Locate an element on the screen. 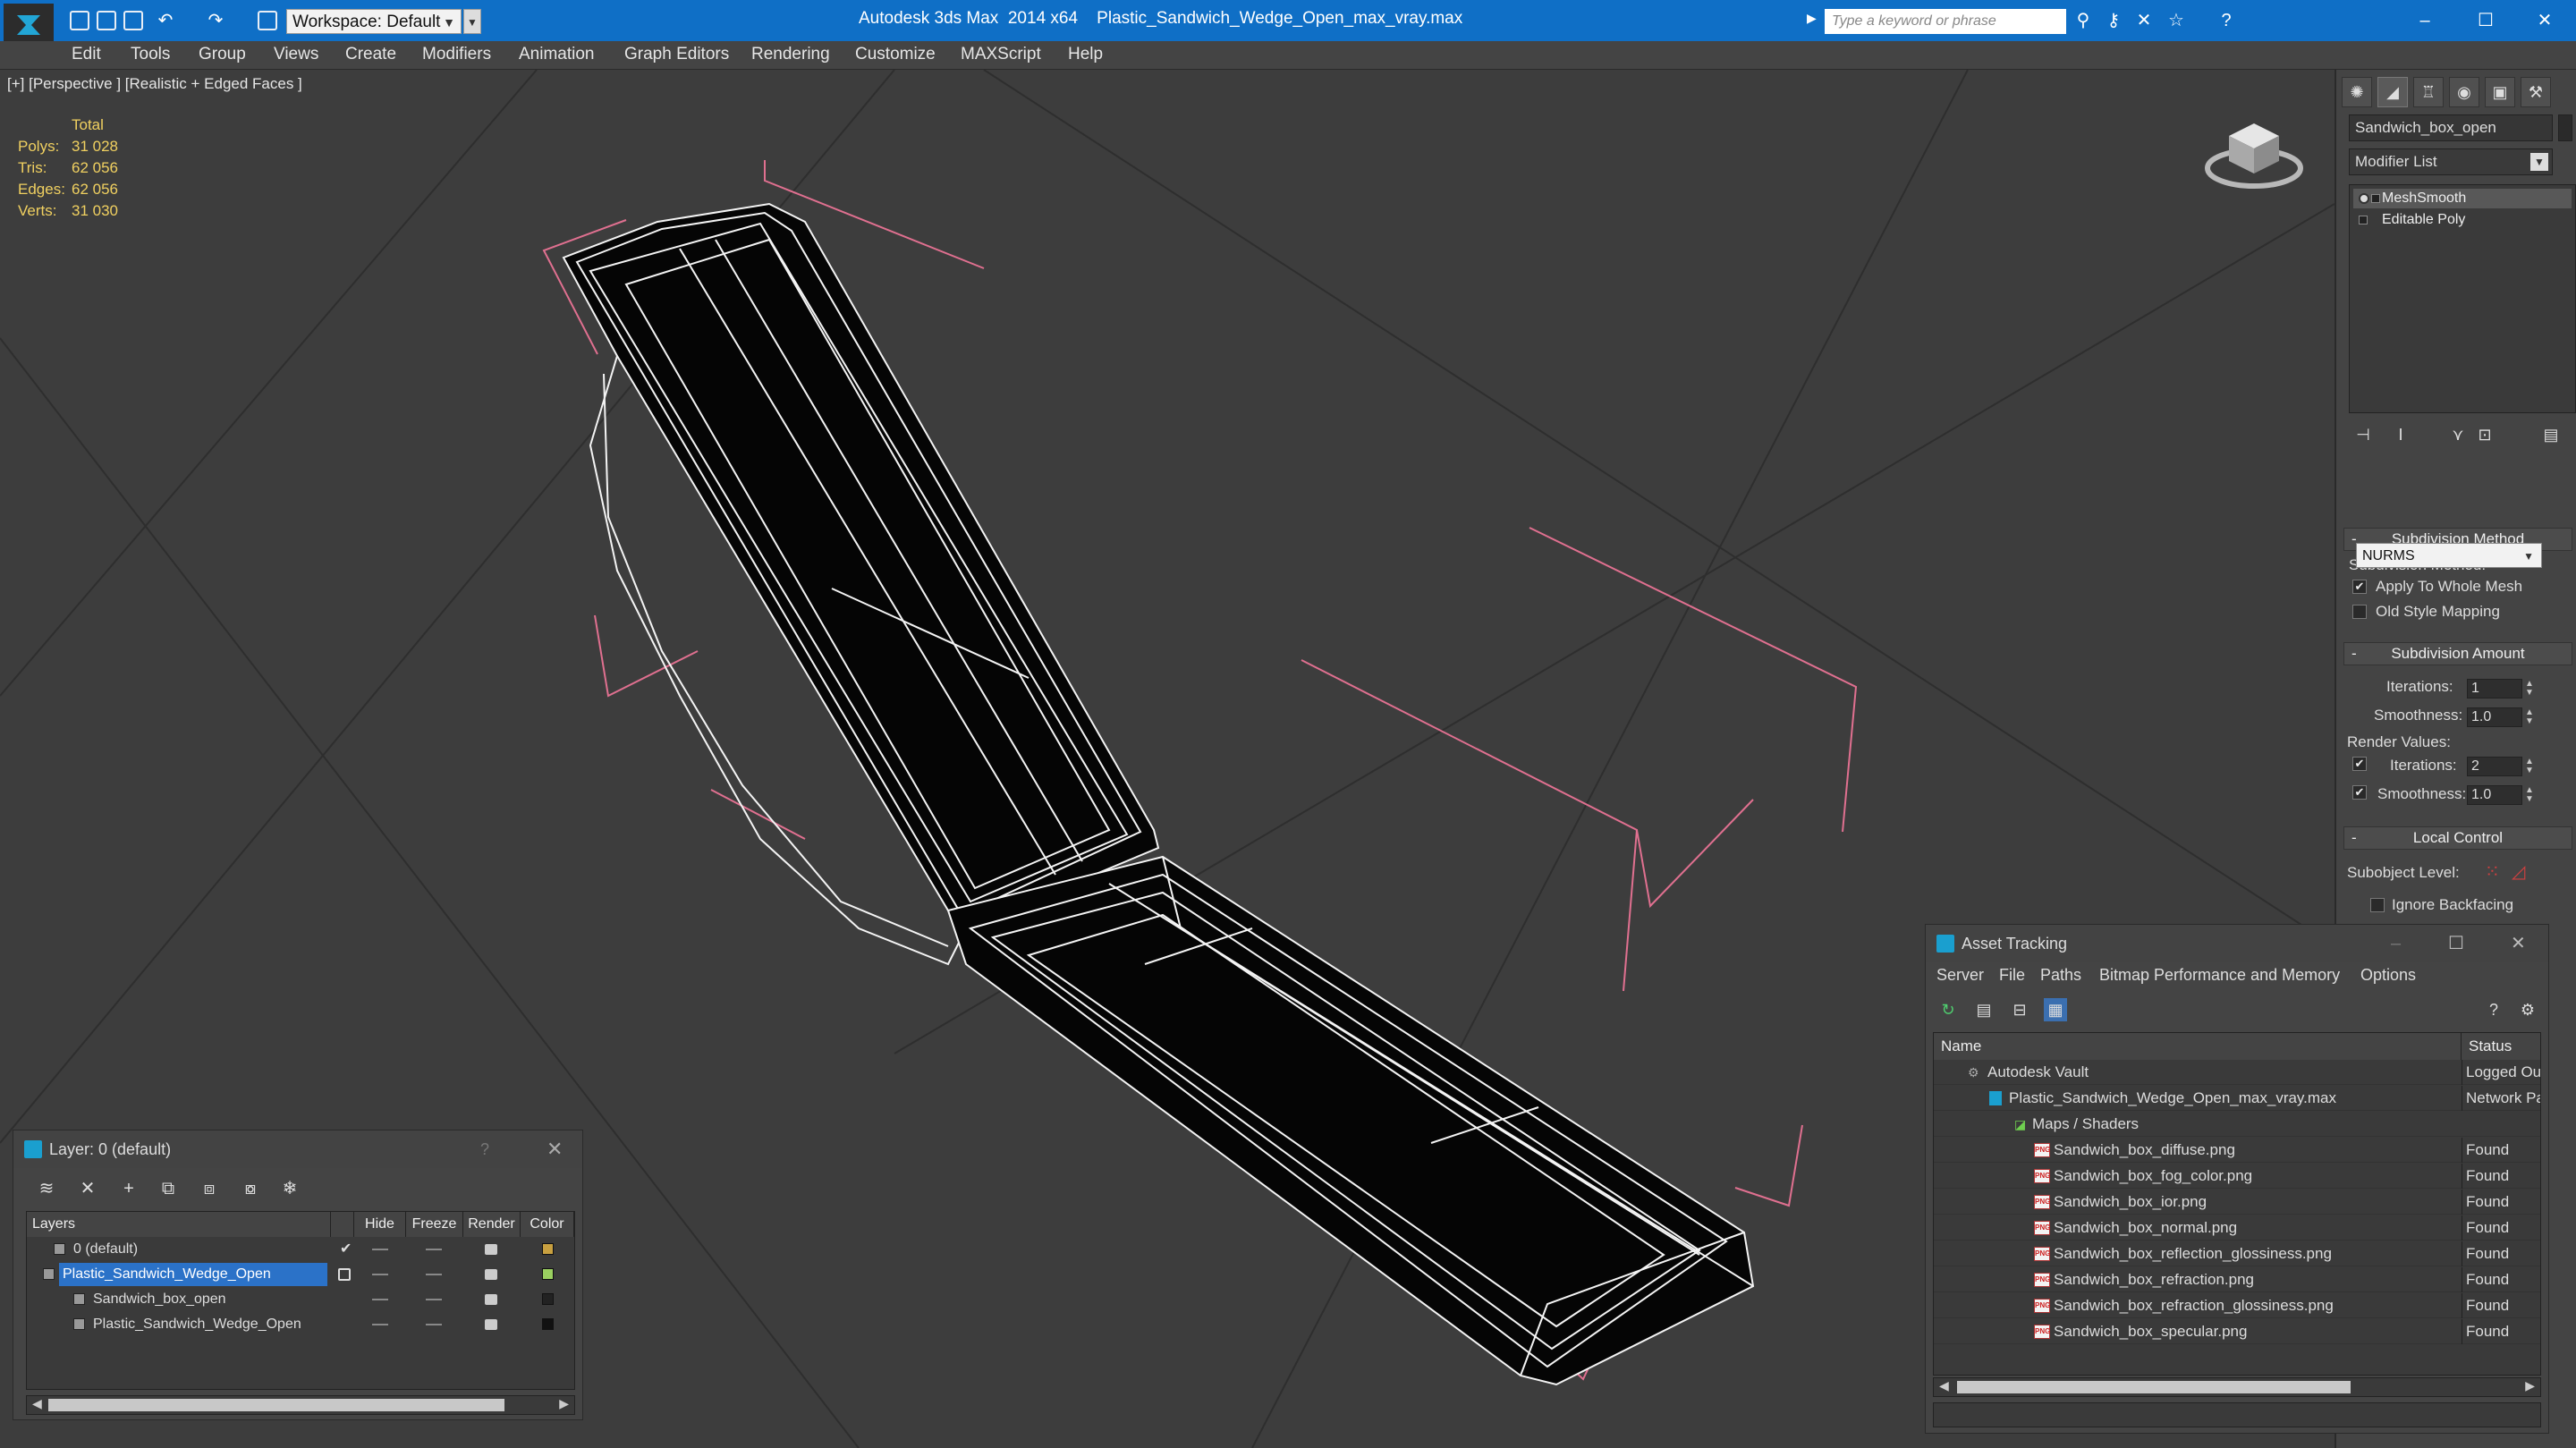 The height and width of the screenshot is (1448, 2576). redo-icon: ↷ is located at coordinates (215, 20).